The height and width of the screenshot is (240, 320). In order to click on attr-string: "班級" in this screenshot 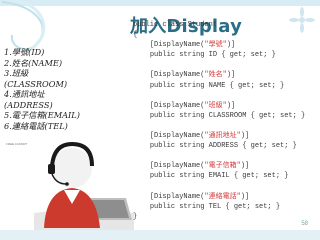, I will do `click(215, 105)`.